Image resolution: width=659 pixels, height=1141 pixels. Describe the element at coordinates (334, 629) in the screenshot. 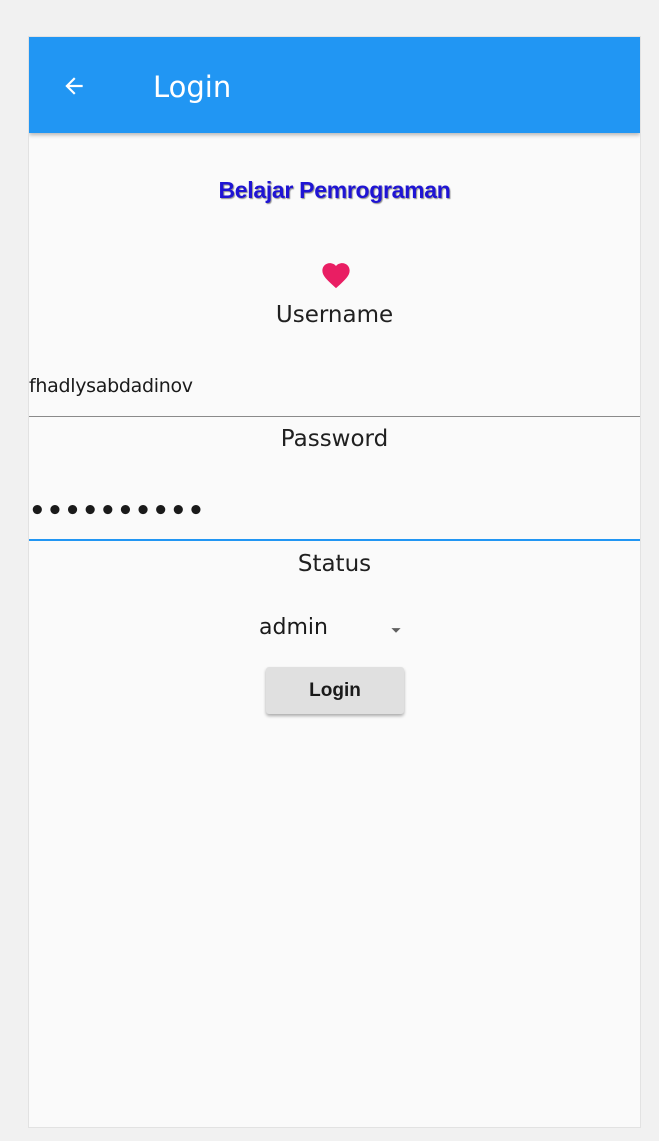

I see `status-dropdown: admin` at that location.